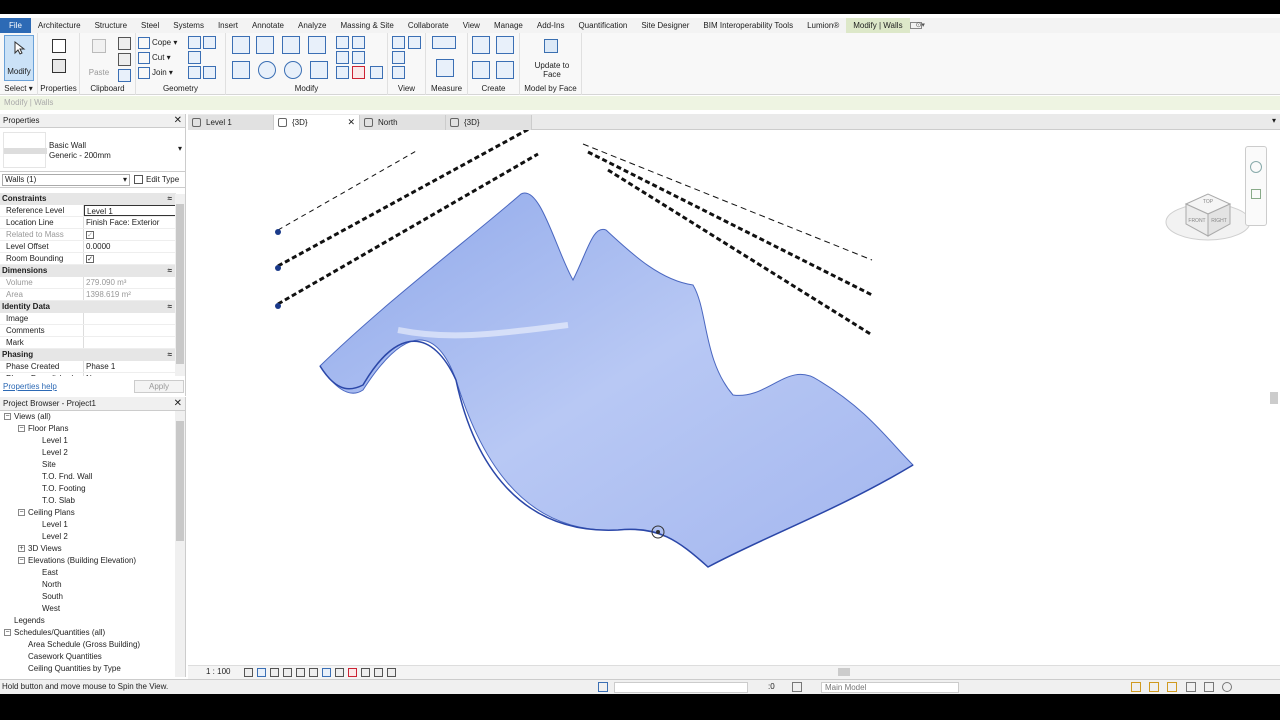 The image size is (1280, 720). I want to click on select-pinned-icon, so click(1172, 687).